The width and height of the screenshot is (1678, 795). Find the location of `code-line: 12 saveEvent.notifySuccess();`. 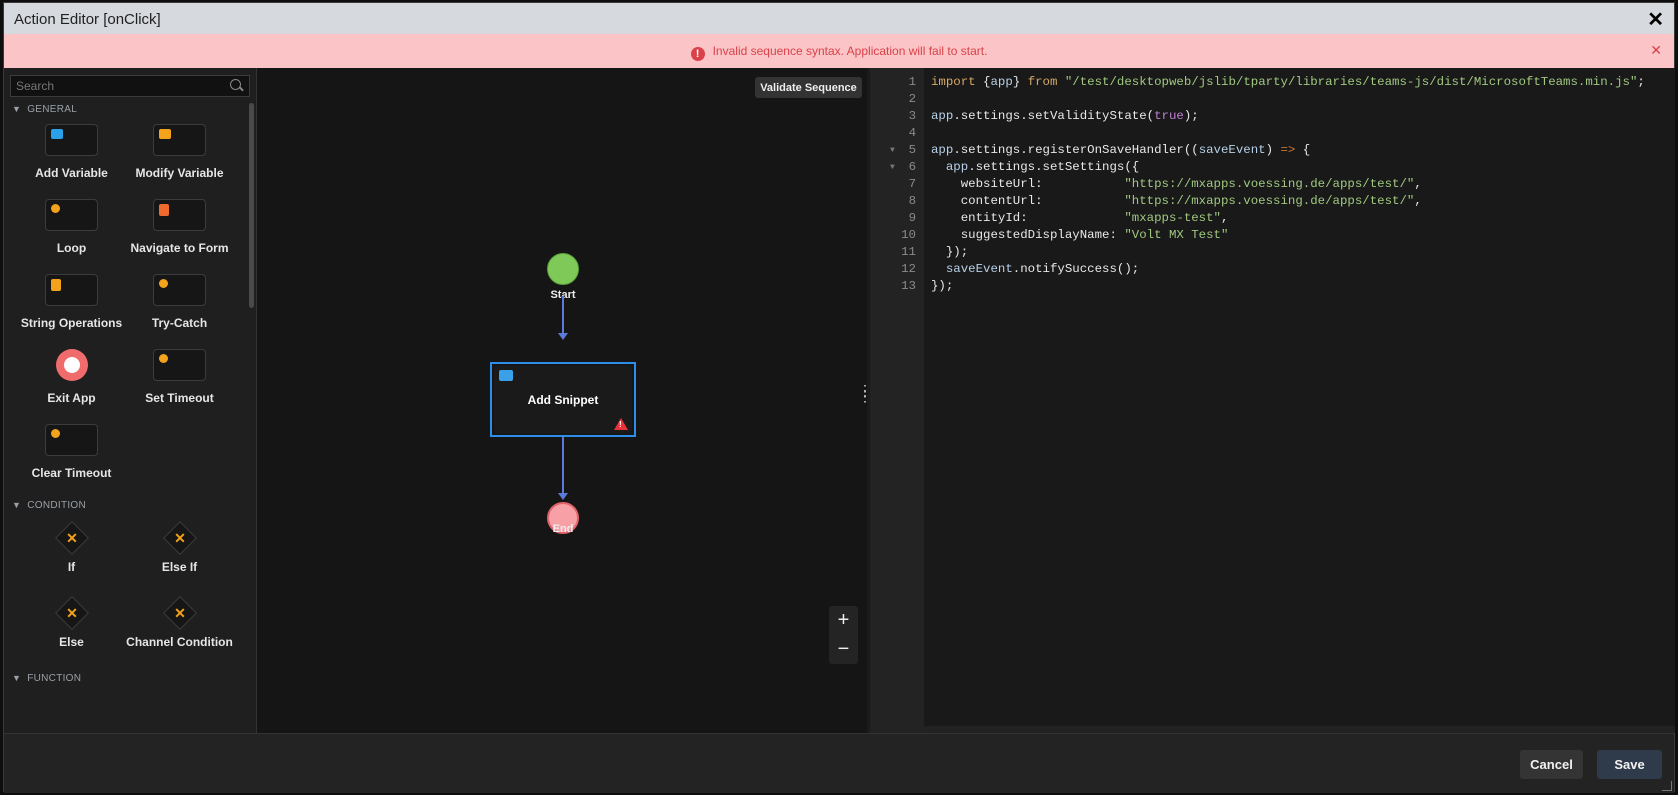

code-line: 12 saveEvent.notifySuccess(); is located at coordinates (1272, 269).